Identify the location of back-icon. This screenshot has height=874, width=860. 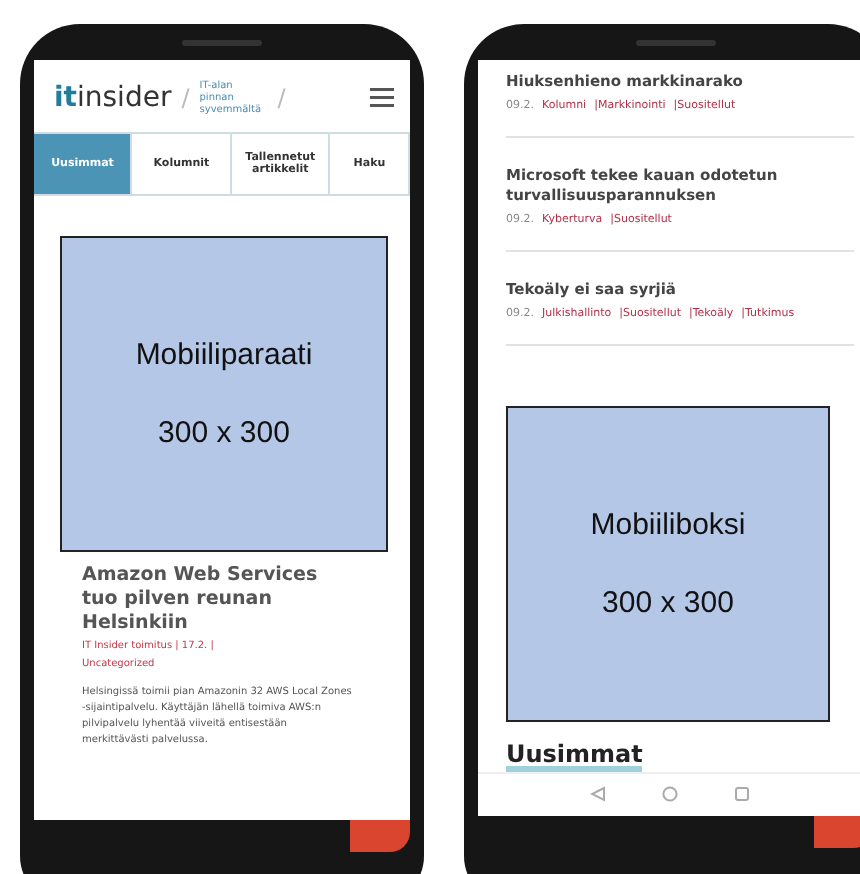
(598, 794).